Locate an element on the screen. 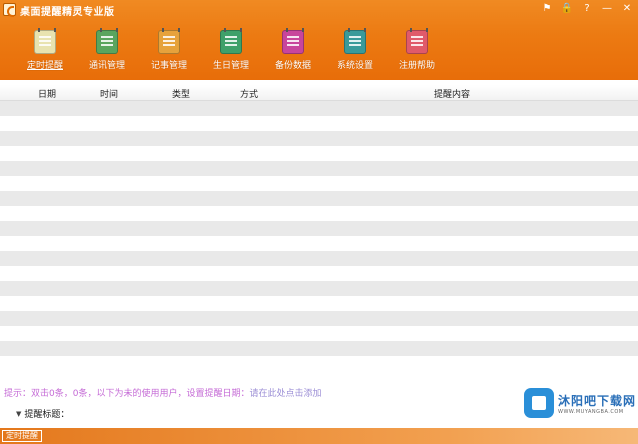  toolbar-button-backup: 备份数据 is located at coordinates (293, 51).